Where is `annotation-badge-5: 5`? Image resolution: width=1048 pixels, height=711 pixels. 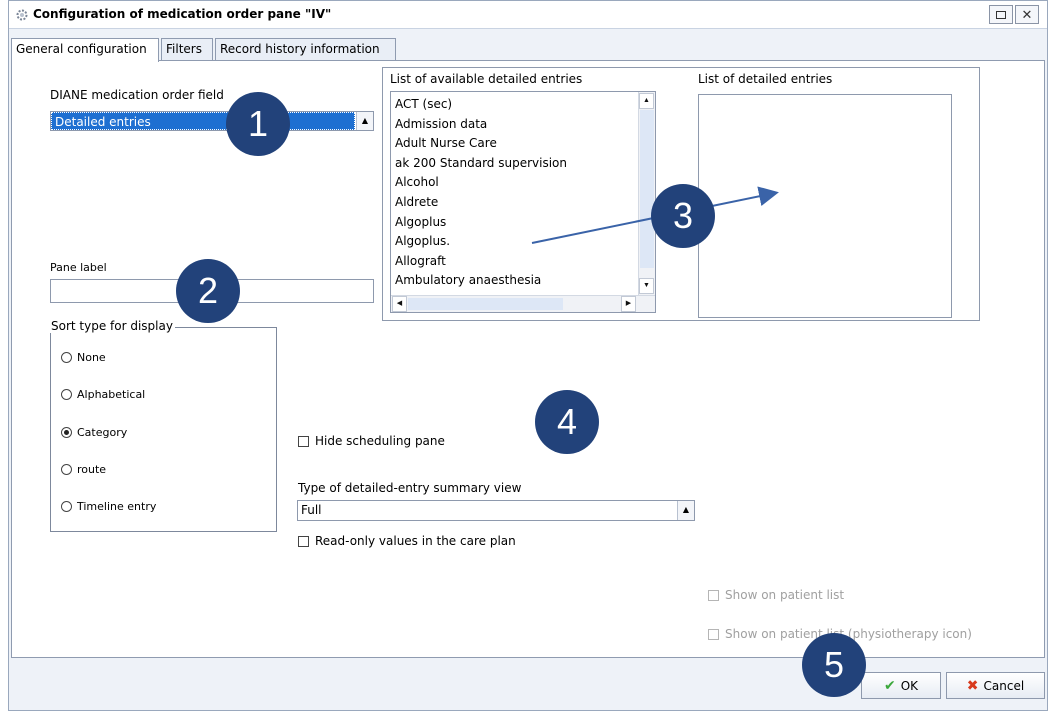
annotation-badge-5: 5 is located at coordinates (834, 665).